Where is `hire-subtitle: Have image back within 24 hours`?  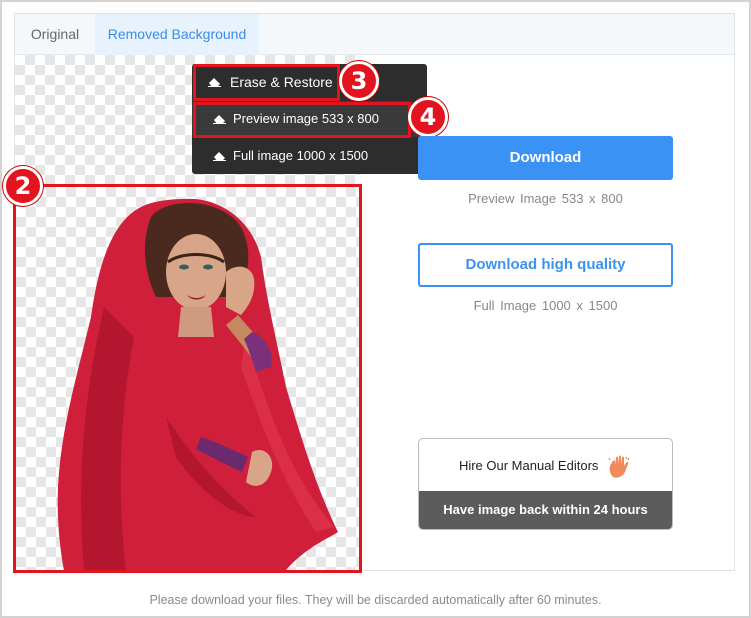
hire-subtitle: Have image back within 24 hours is located at coordinates (545, 510).